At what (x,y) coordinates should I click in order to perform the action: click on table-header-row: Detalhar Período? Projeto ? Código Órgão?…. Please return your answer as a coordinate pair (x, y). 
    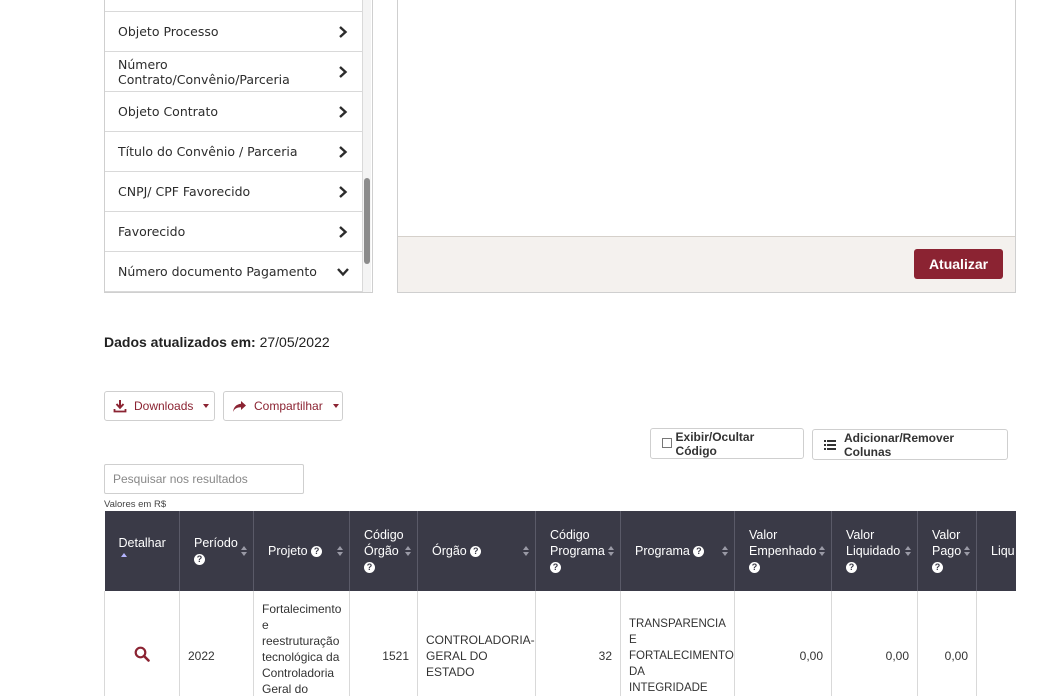
    Looking at the image, I should click on (560, 551).